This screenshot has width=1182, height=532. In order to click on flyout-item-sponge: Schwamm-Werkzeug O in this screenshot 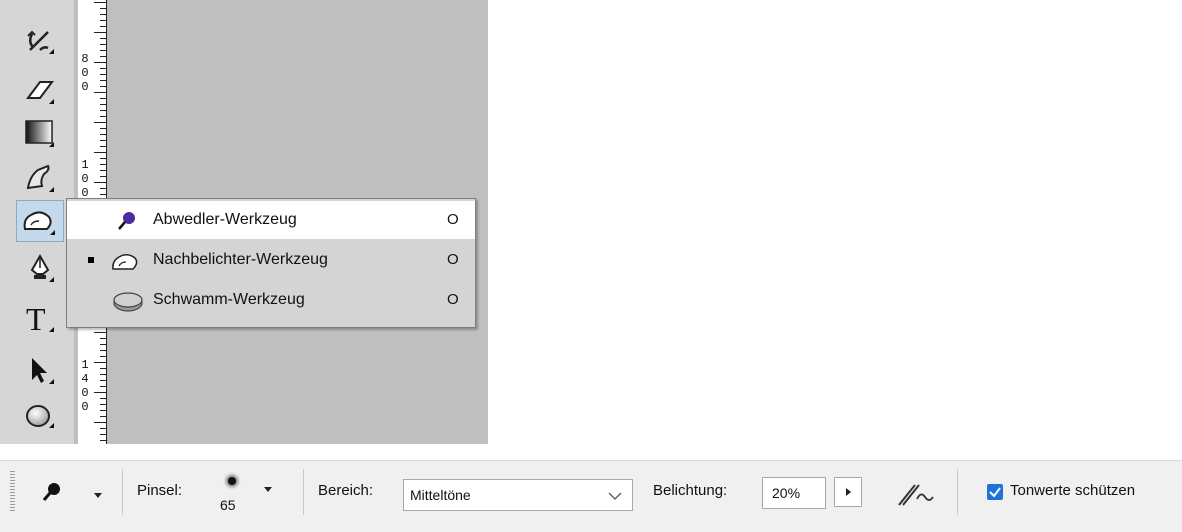, I will do `click(271, 300)`.